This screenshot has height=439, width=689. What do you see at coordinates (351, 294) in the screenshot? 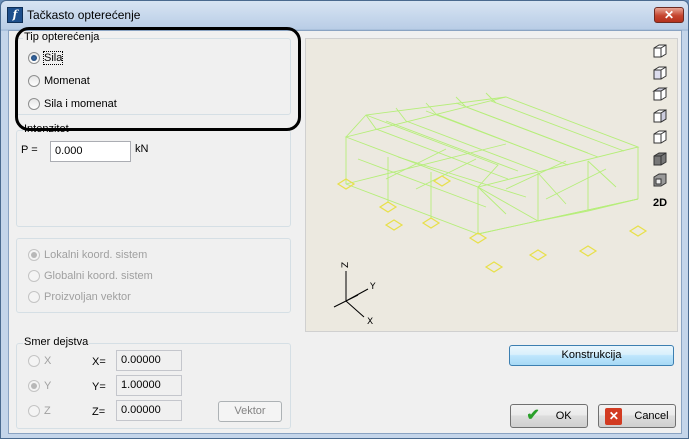
I see `axis-triad` at bounding box center [351, 294].